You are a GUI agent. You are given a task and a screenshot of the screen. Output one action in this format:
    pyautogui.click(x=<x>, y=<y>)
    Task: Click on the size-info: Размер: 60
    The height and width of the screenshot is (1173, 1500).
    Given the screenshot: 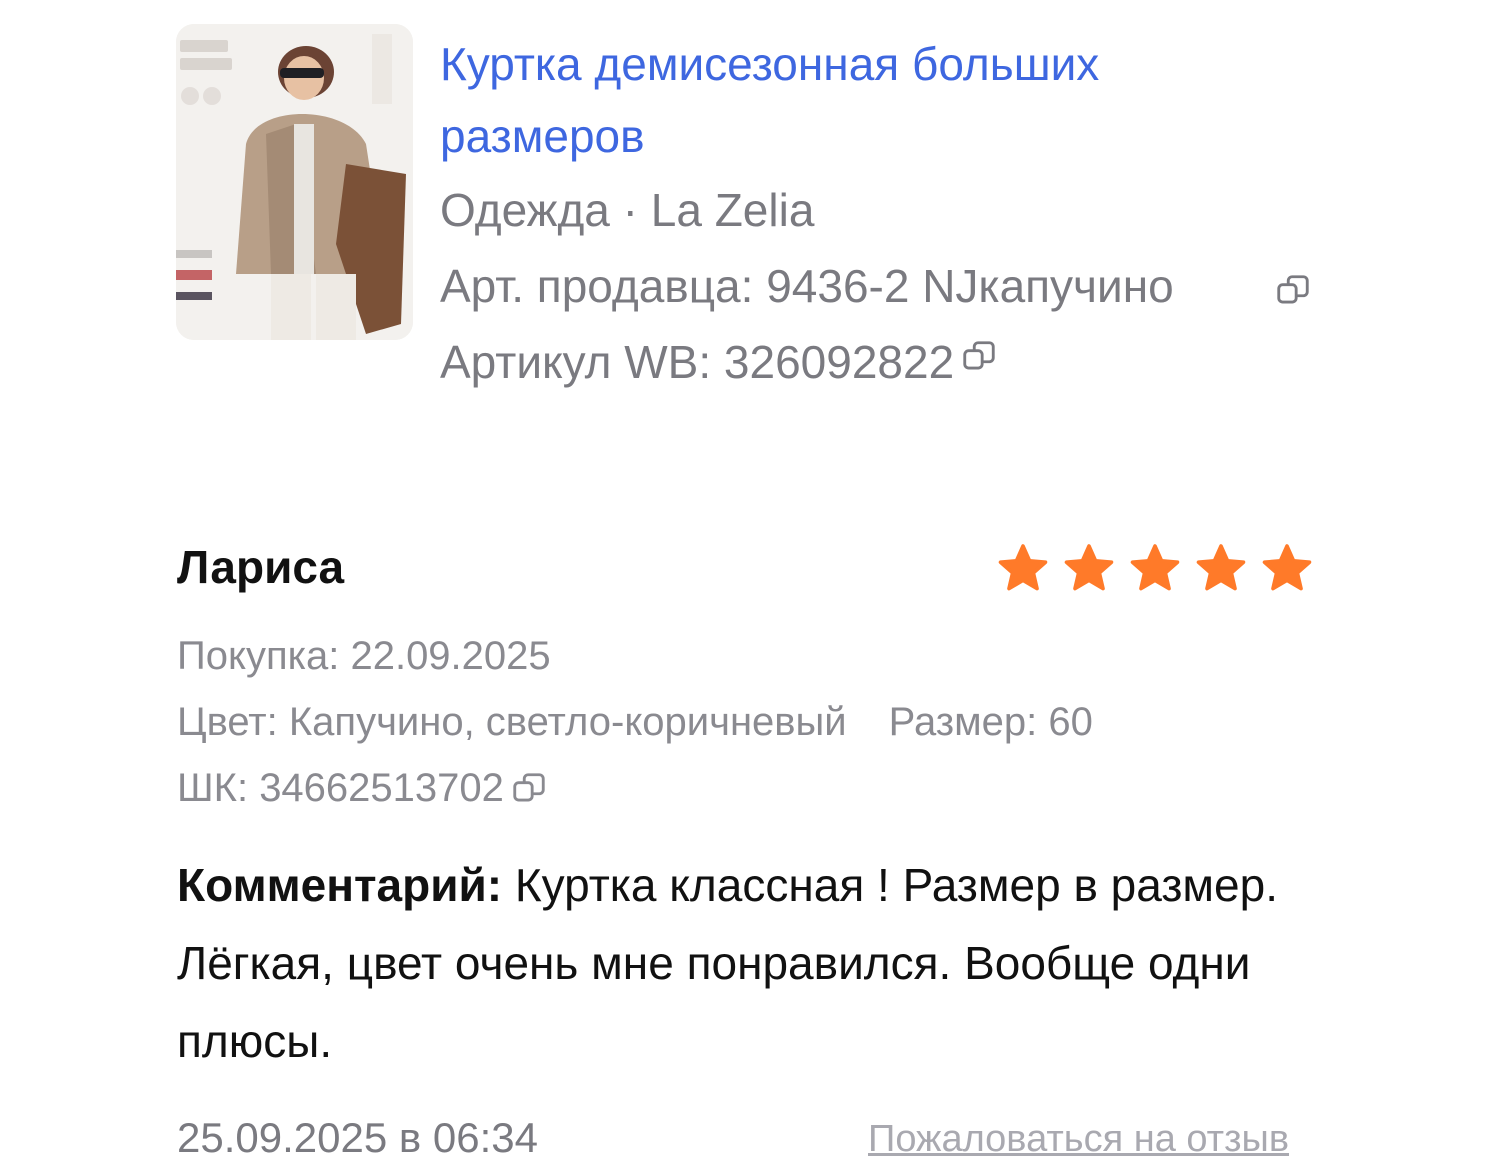 What is the action you would take?
    pyautogui.click(x=990, y=722)
    